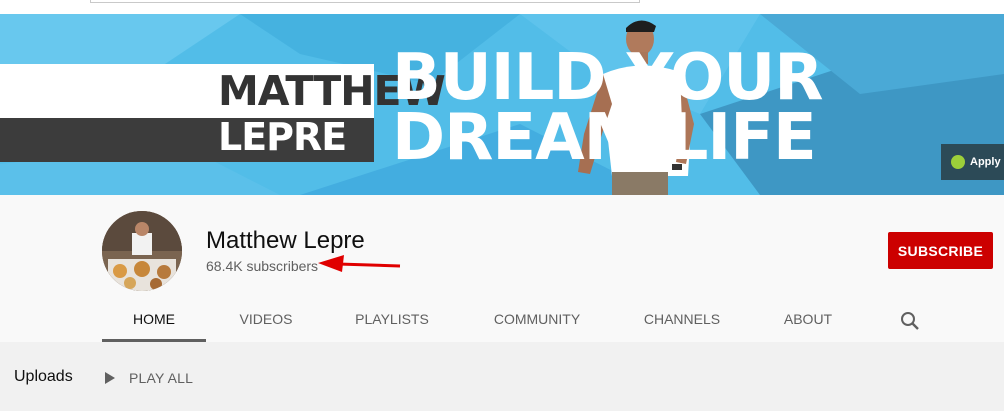 The image size is (1004, 411). What do you see at coordinates (537, 320) in the screenshot?
I see `tab-community: COMMUNITY` at bounding box center [537, 320].